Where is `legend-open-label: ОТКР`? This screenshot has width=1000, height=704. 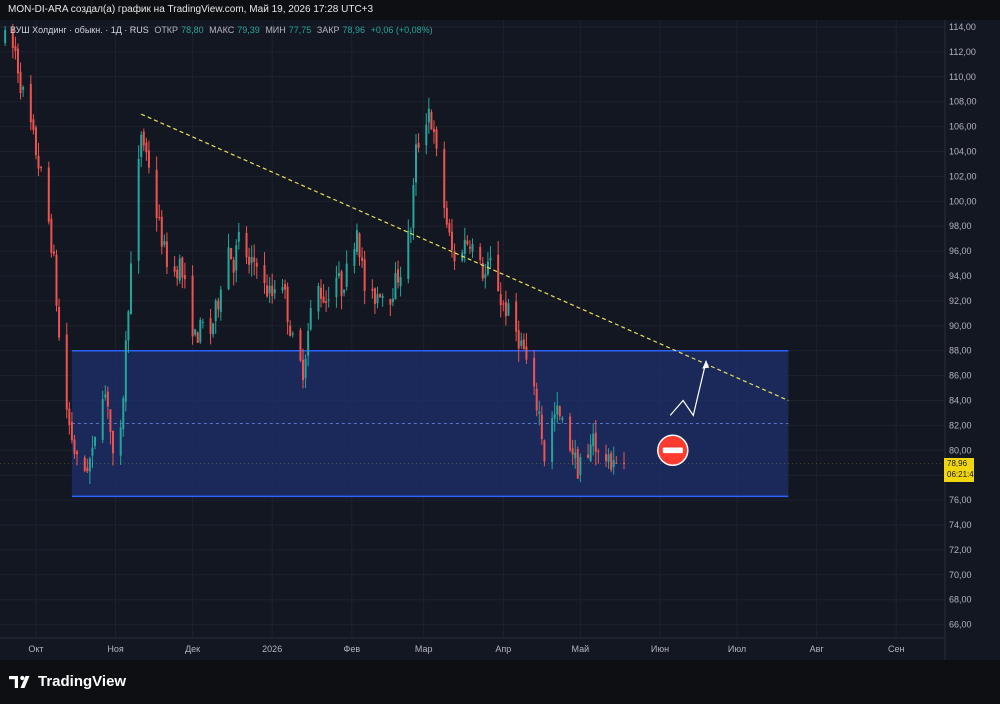 legend-open-label: ОТКР is located at coordinates (166, 30).